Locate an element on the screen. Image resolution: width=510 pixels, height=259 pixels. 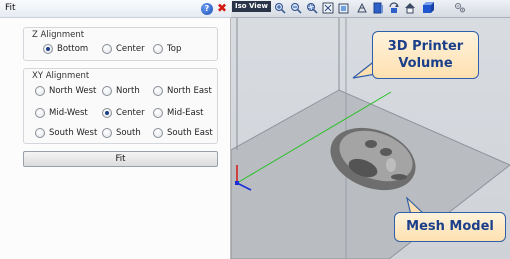
radio-label: North East is located at coordinates (189, 91).